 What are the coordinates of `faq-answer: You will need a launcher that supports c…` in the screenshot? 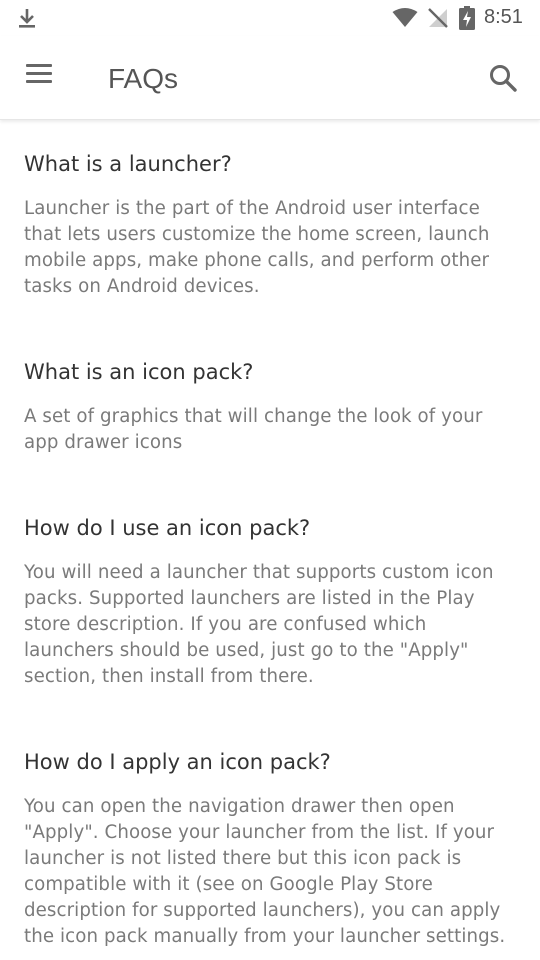 It's located at (259, 624).